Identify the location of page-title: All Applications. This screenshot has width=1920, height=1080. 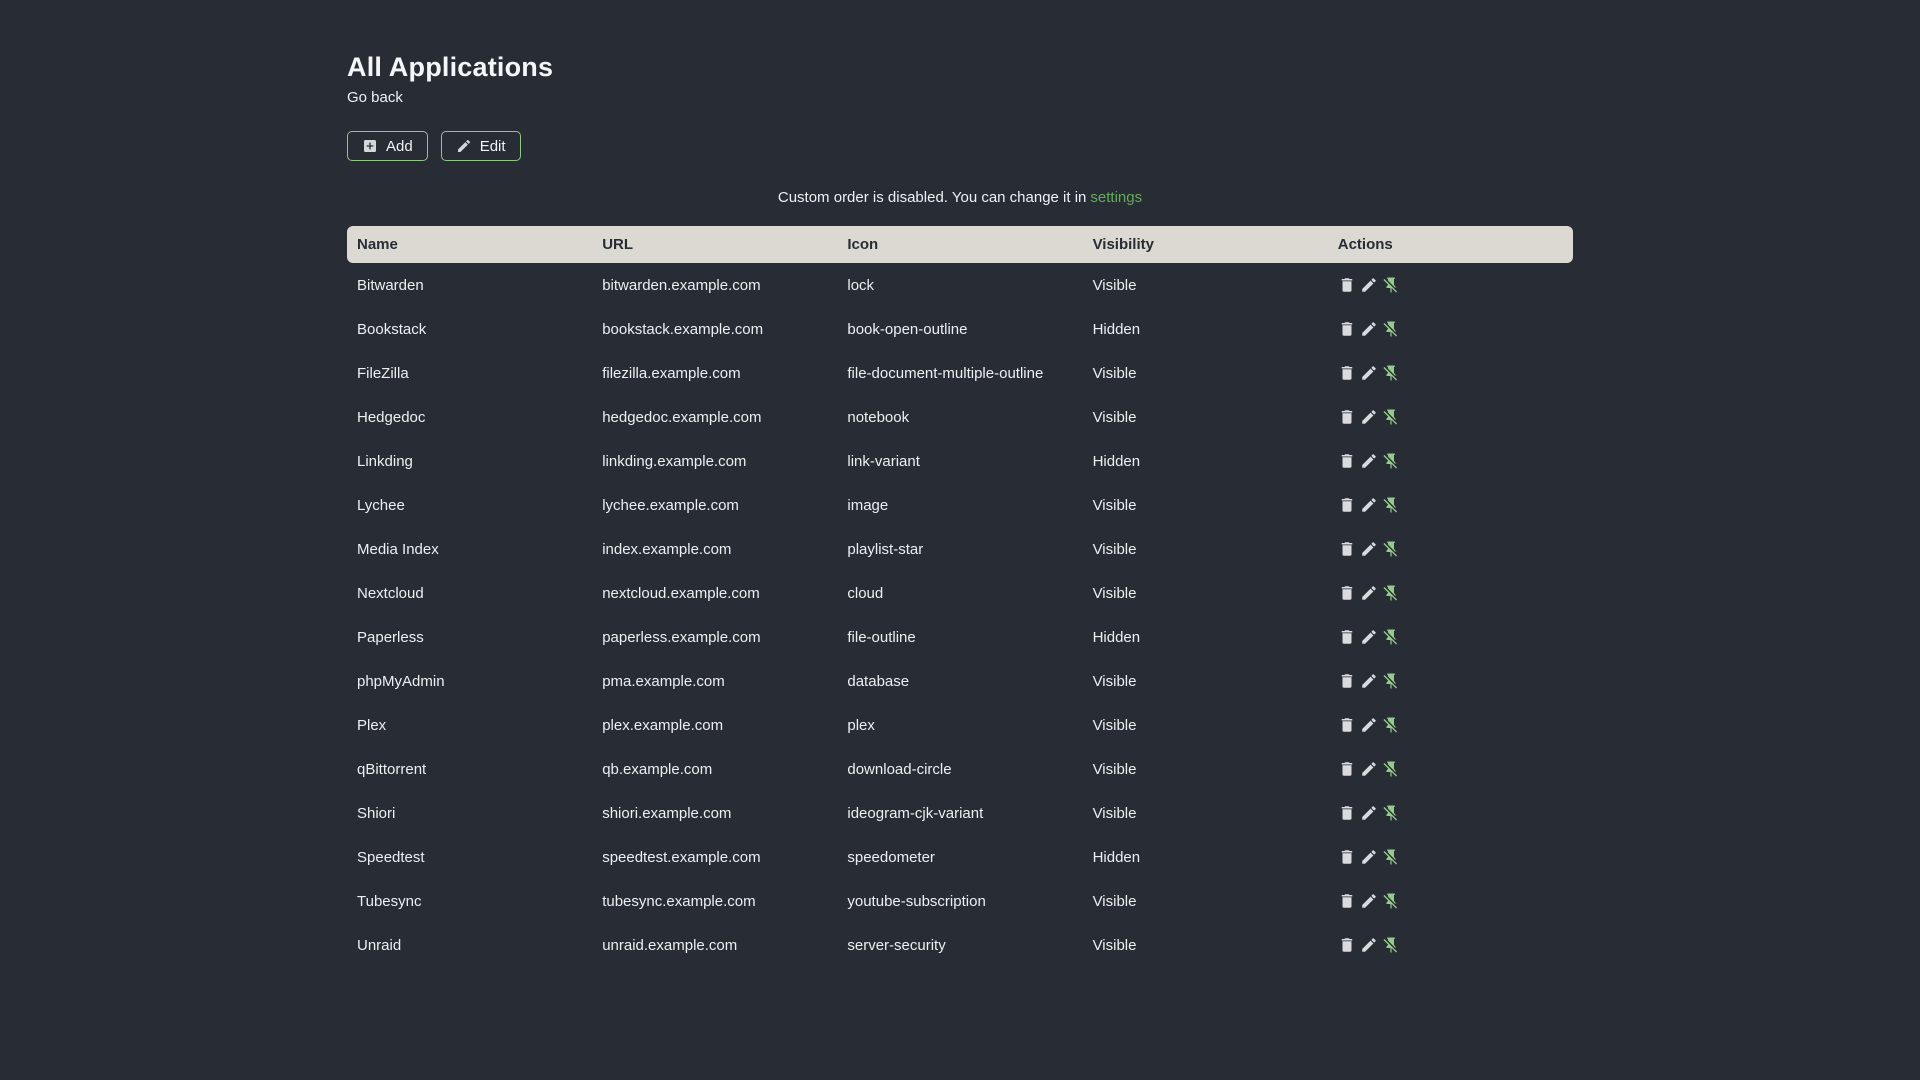
(450, 67).